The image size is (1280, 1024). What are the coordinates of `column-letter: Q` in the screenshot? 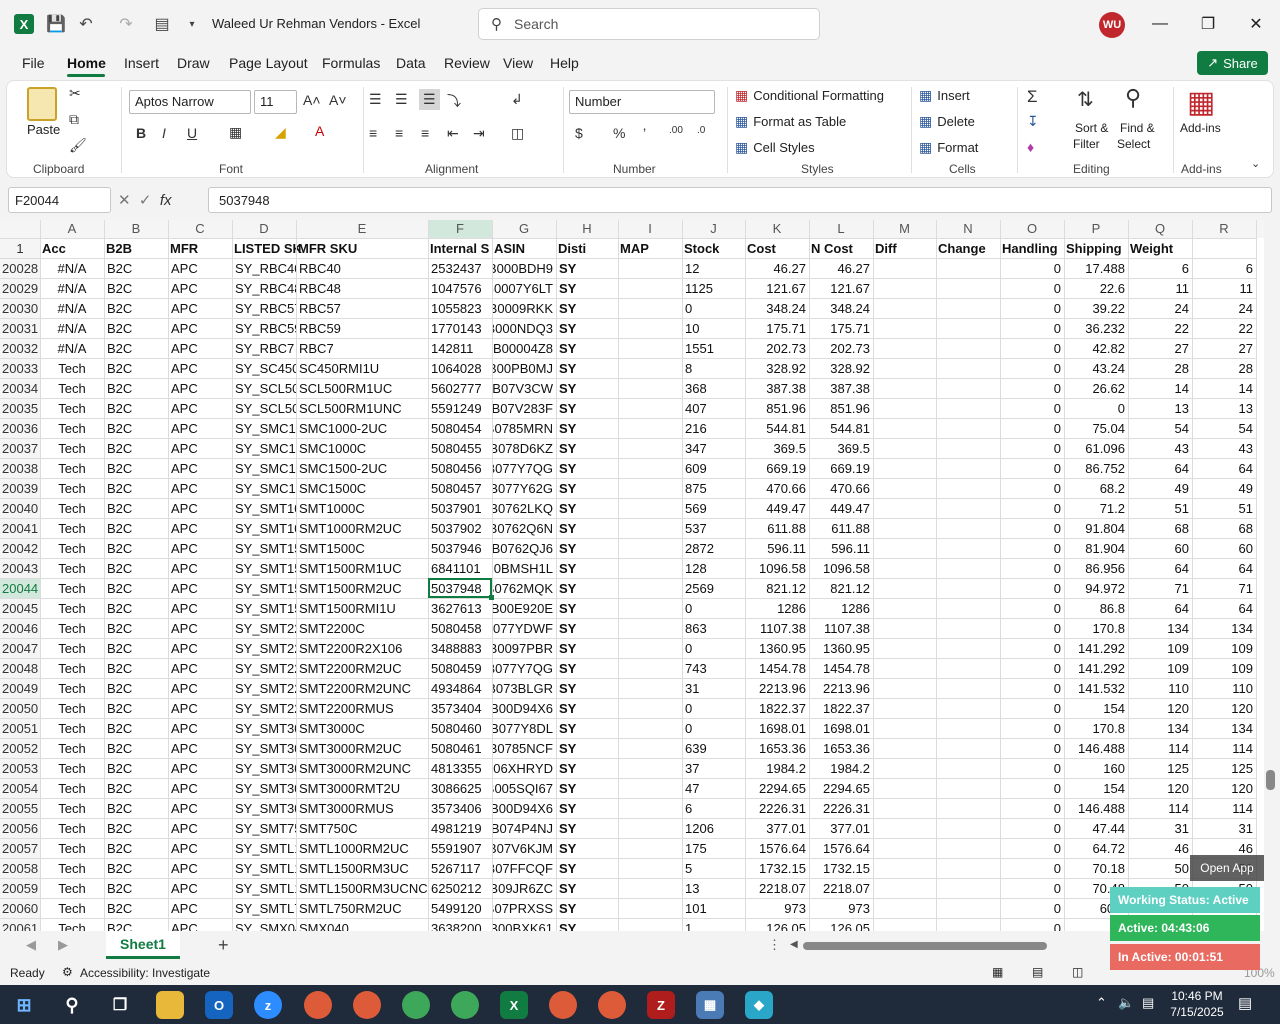 It's located at (1160, 228).